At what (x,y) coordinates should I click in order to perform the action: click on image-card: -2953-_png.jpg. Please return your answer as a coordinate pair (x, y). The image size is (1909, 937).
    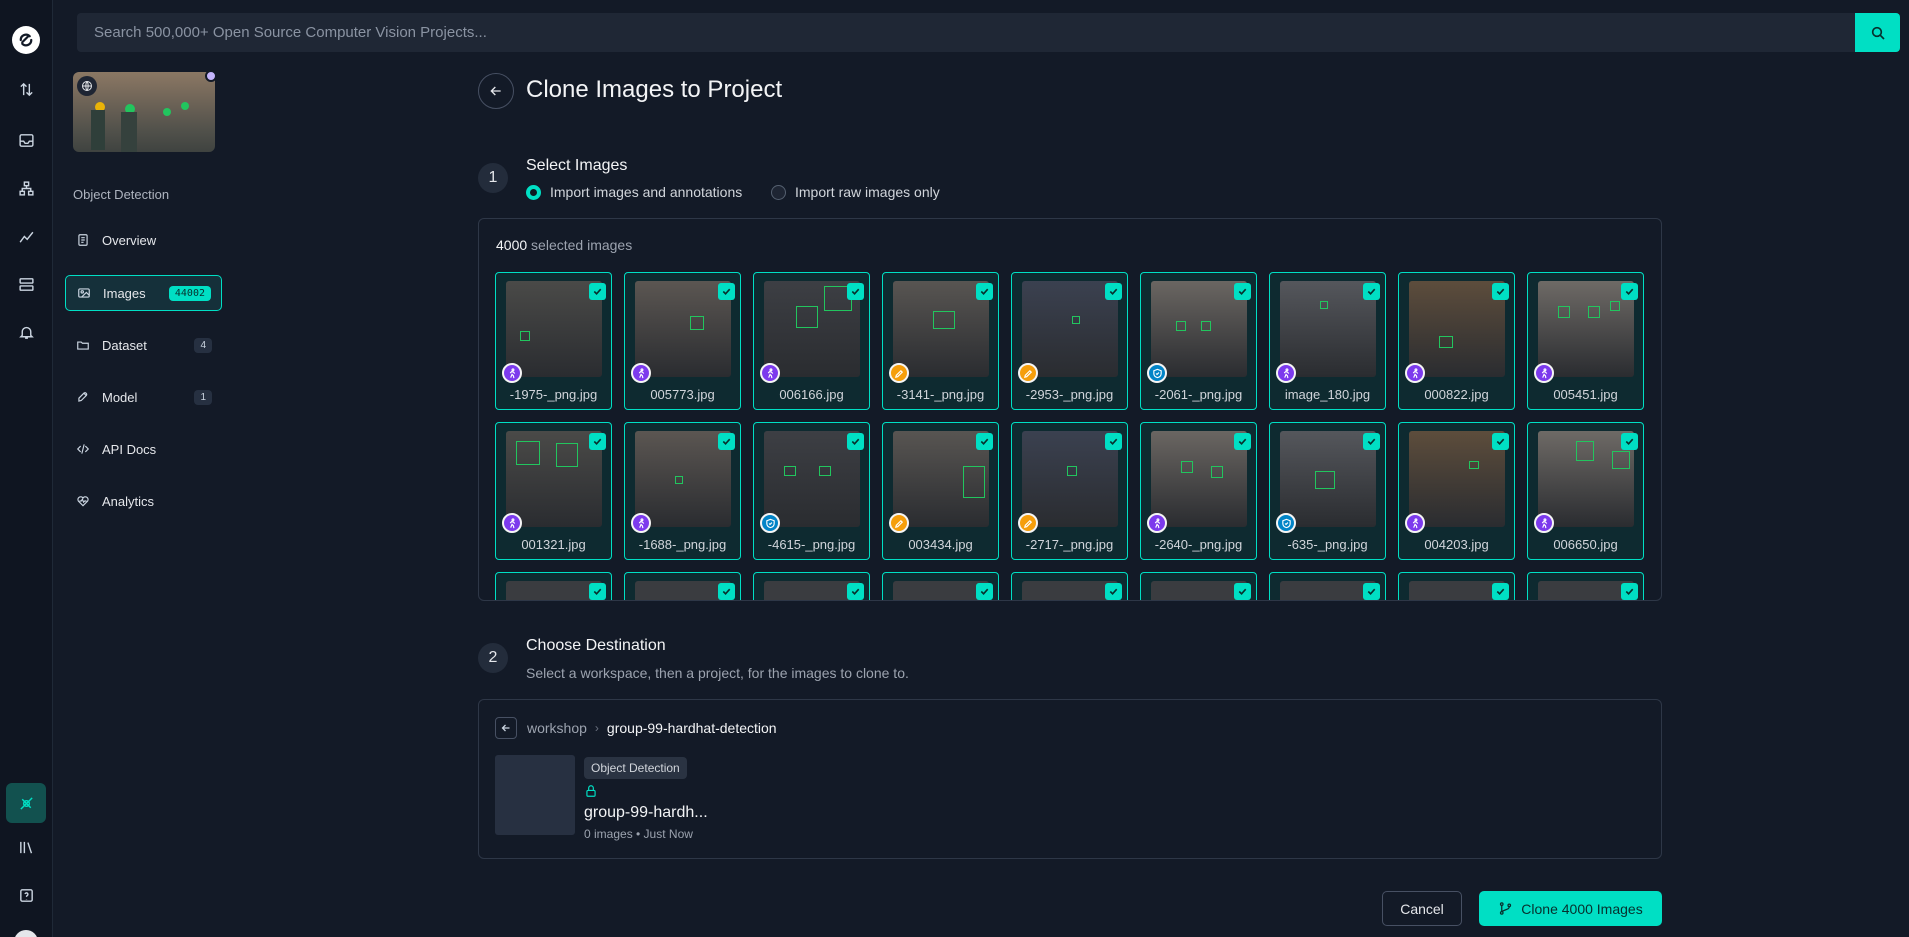
    Looking at the image, I should click on (1069, 341).